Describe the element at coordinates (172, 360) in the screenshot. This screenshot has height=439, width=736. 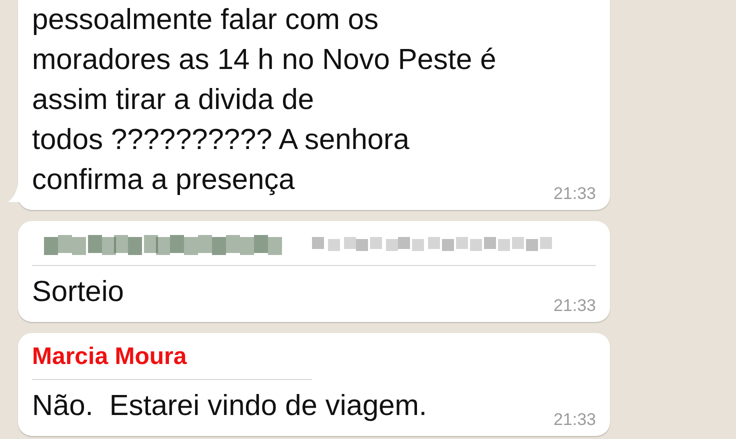
I see `sender-name: Marcia Moura` at that location.